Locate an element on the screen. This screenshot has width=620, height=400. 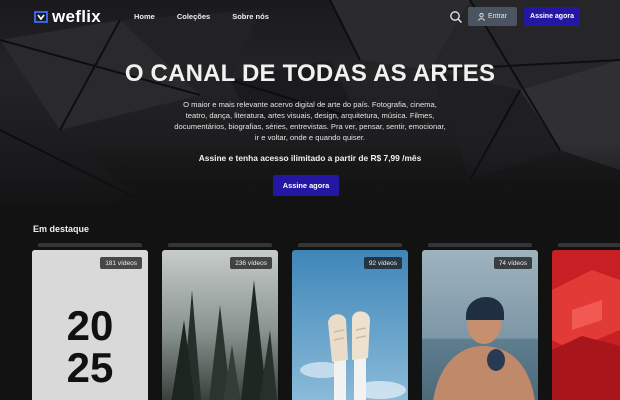
video-count-badge: 181 vídeos is located at coordinates (121, 263).